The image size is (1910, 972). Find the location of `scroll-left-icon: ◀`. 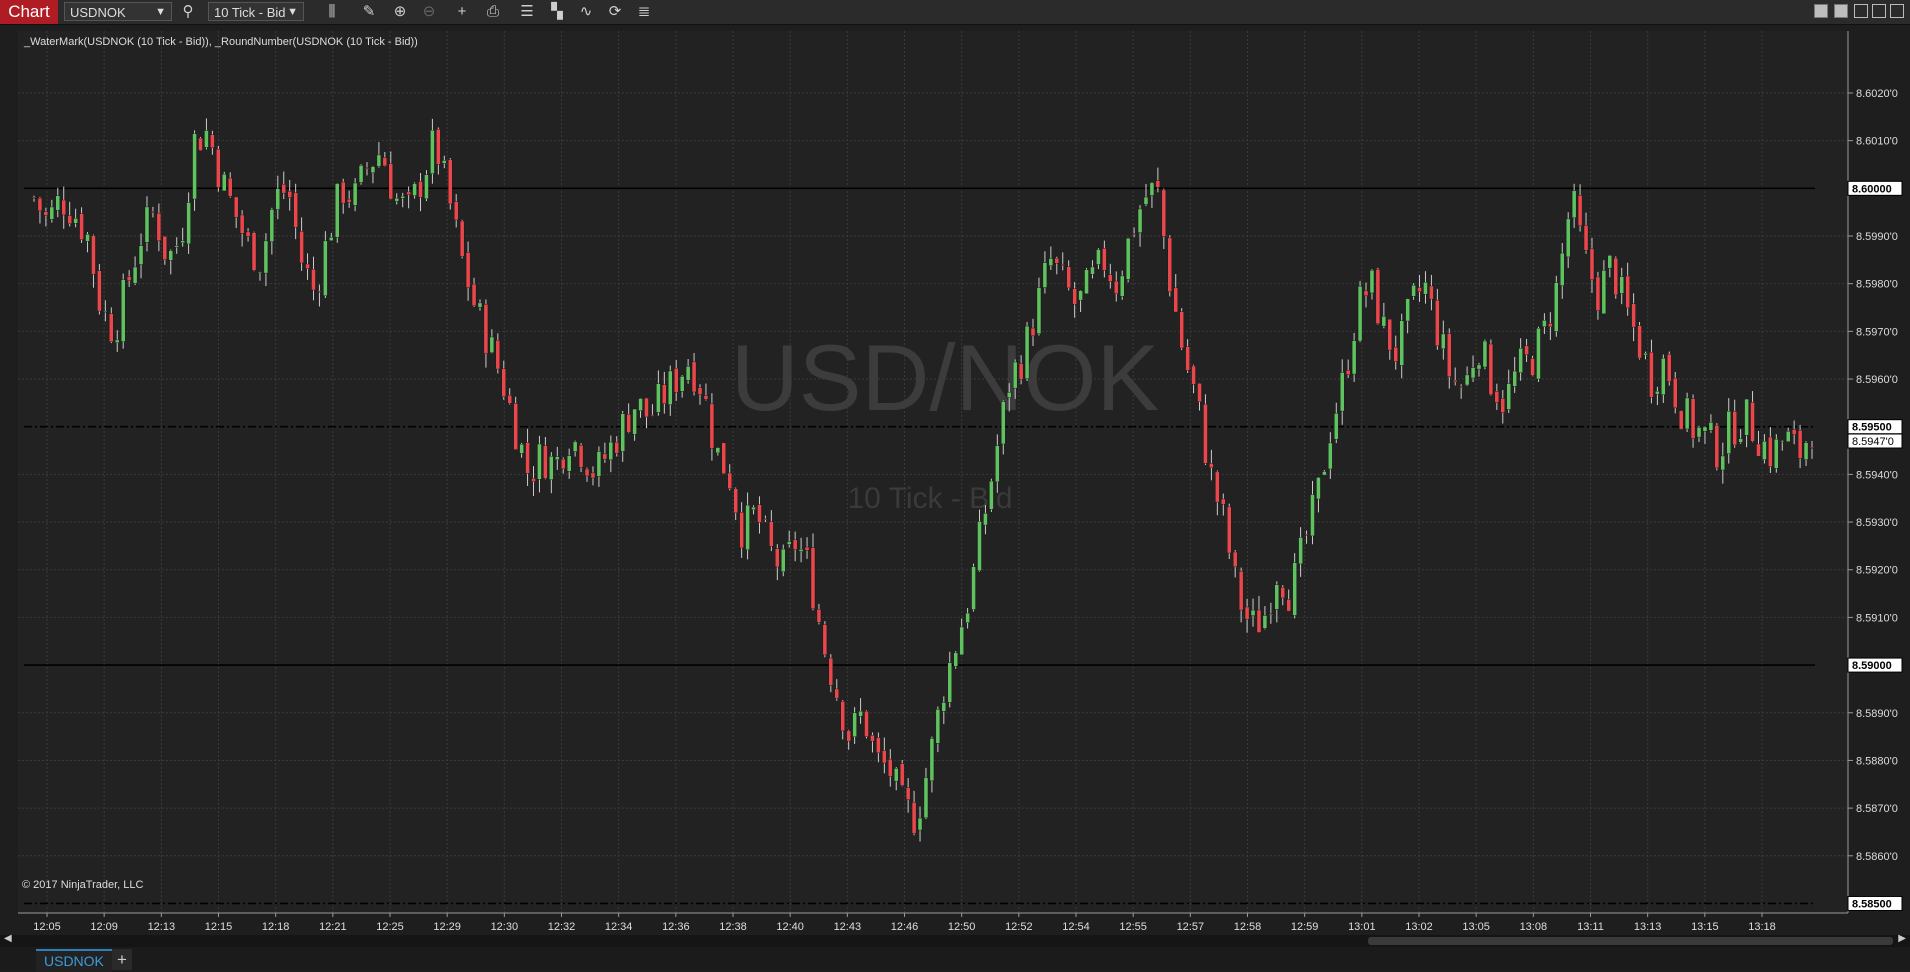

scroll-left-icon: ◀ is located at coordinates (8, 938).